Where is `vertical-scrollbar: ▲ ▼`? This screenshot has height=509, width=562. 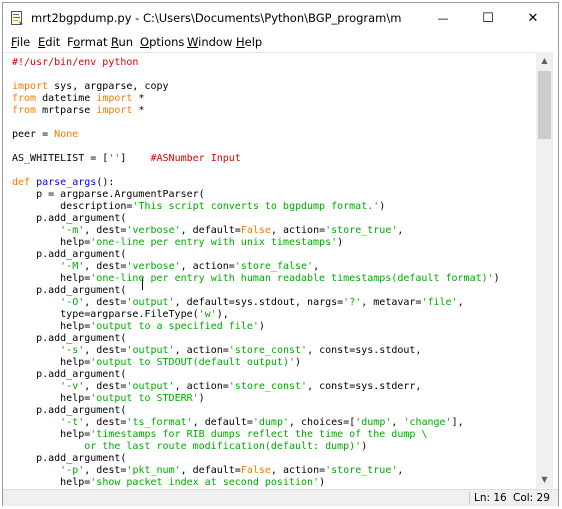
vertical-scrollbar: ▲ ▼ is located at coordinates (544, 270).